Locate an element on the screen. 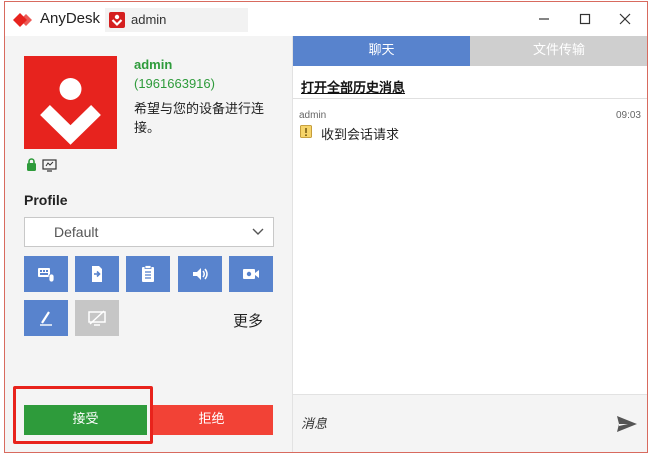 This screenshot has height=456, width=649. title-bar: AnyDesk admin is located at coordinates (326, 19).